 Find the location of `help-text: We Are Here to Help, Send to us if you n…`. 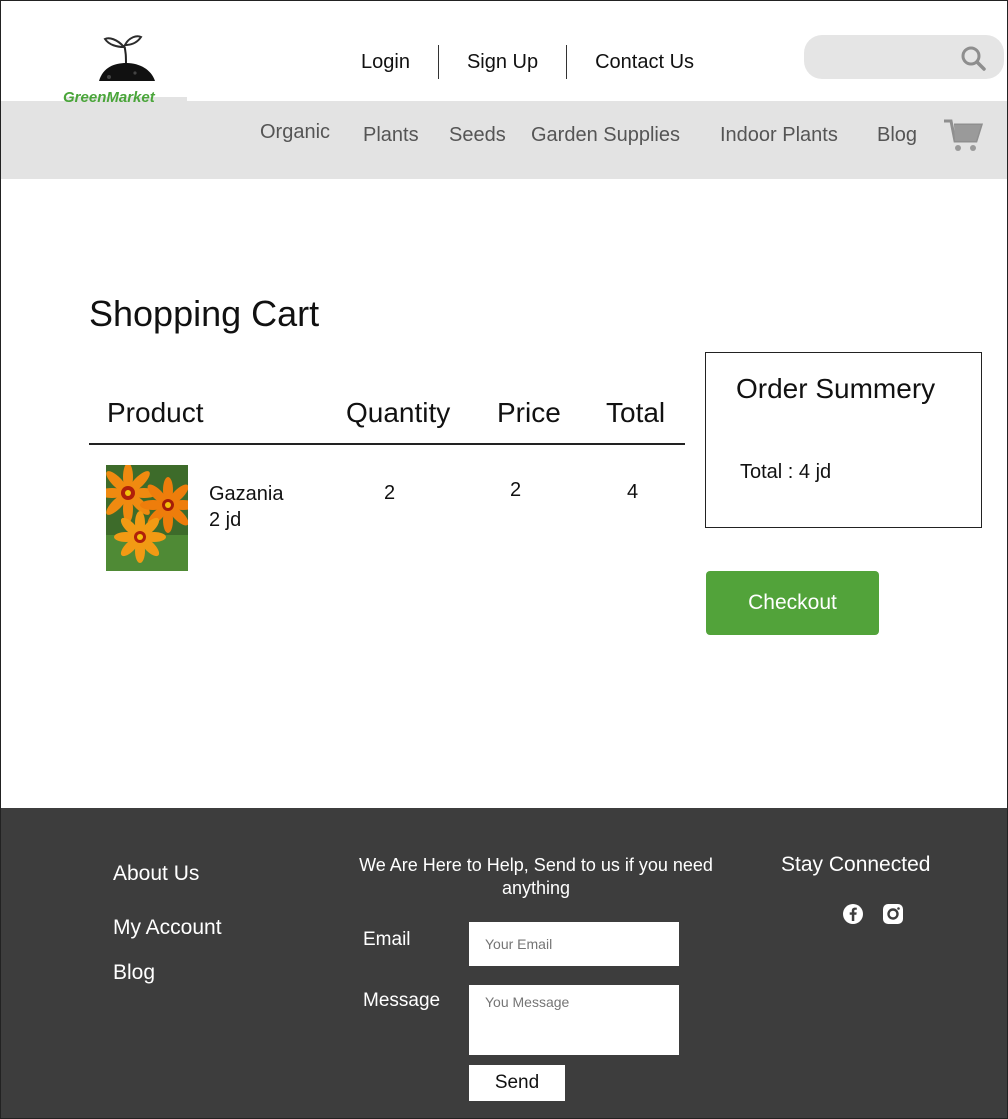

help-text: We Are Here to Help, Send to us if you n… is located at coordinates (536, 876).